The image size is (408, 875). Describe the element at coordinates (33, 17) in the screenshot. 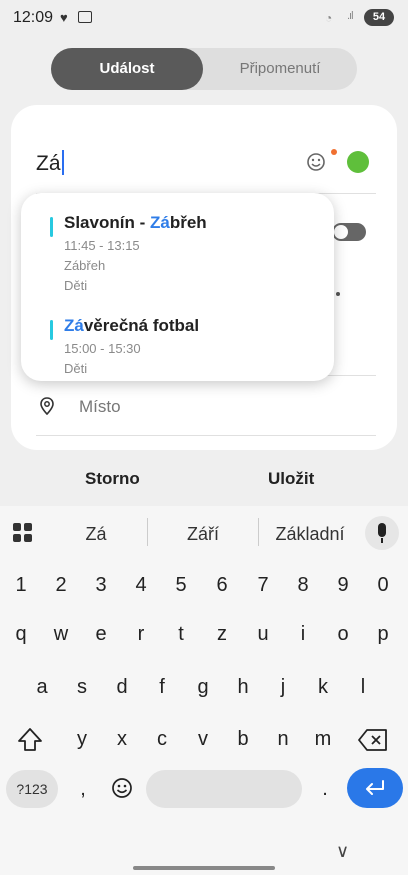

I see `status-time: 12:09` at that location.